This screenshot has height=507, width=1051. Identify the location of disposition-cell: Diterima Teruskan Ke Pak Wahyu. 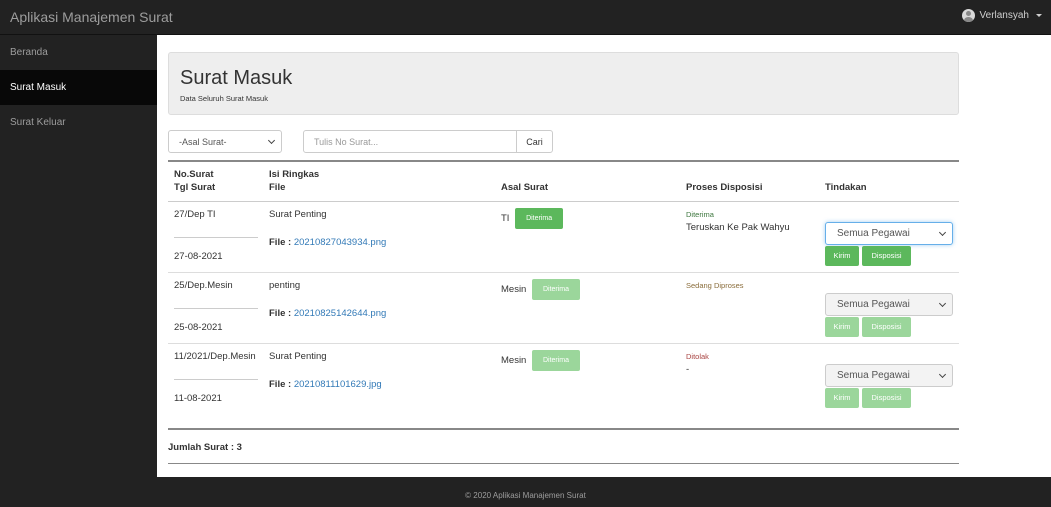
(738, 221).